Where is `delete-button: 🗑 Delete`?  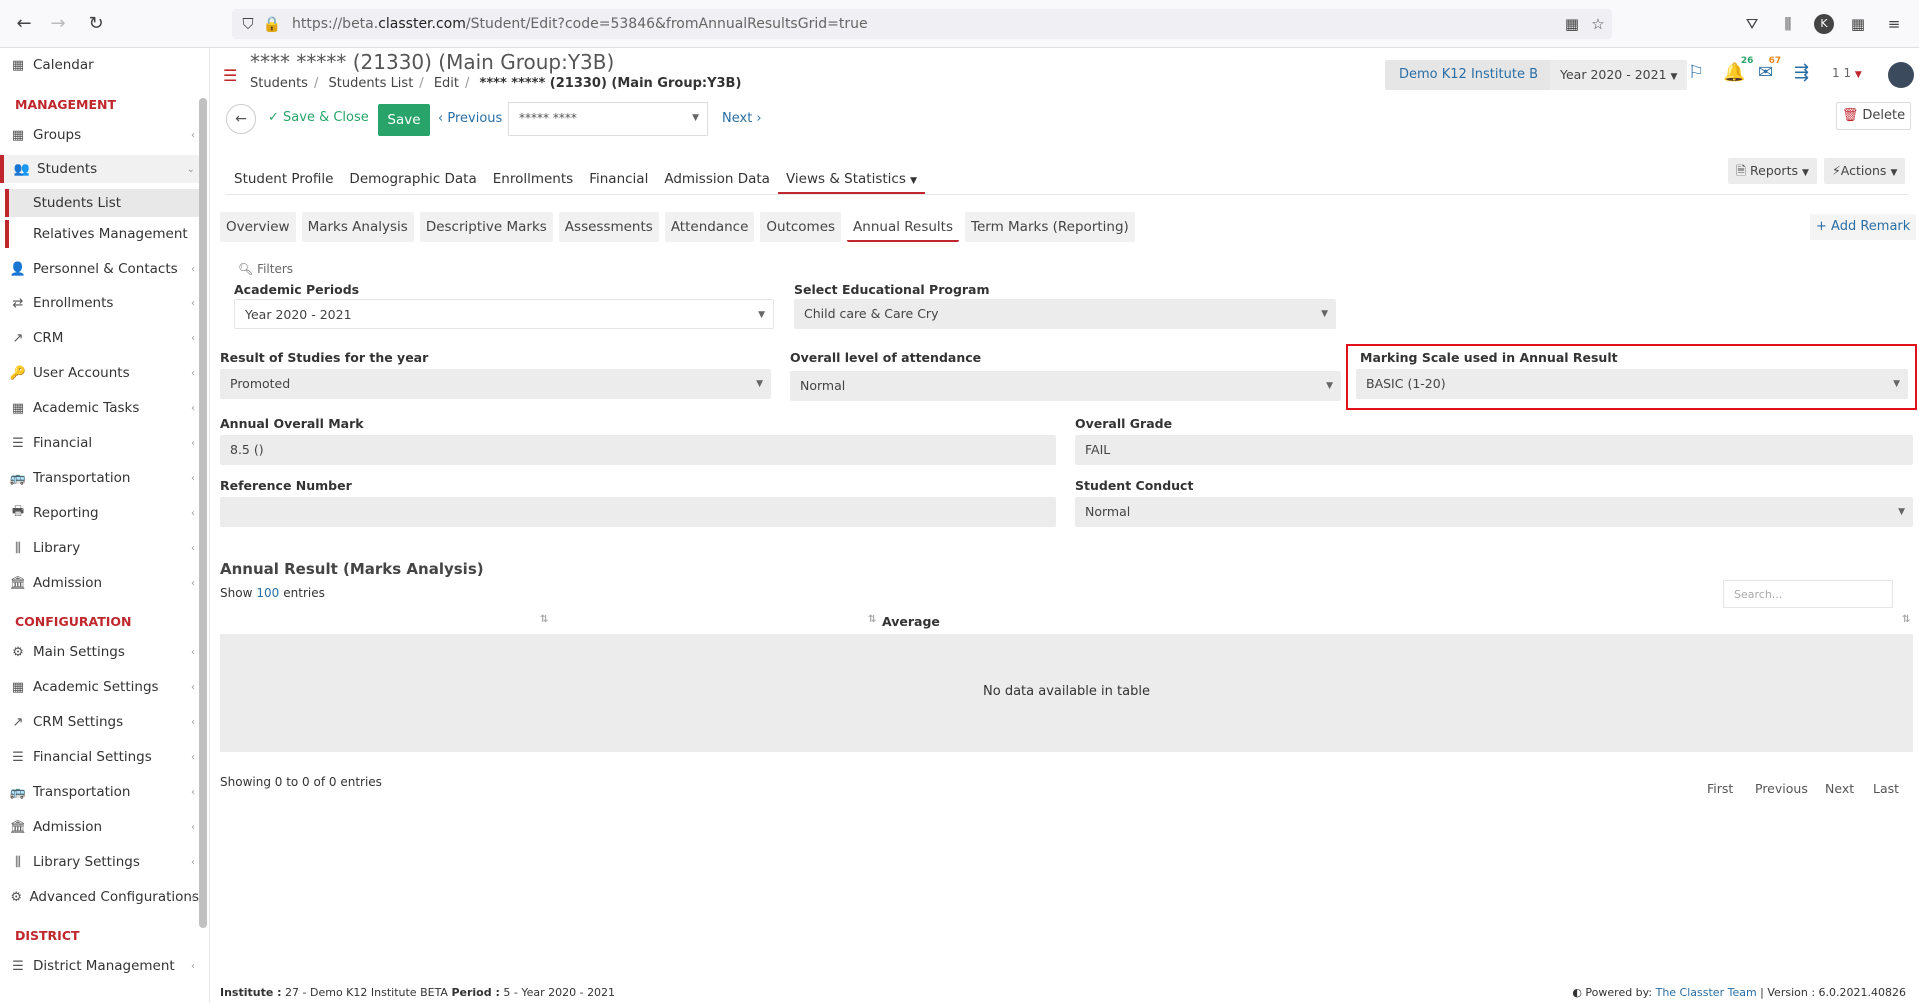
delete-button: 🗑 Delete is located at coordinates (1873, 116).